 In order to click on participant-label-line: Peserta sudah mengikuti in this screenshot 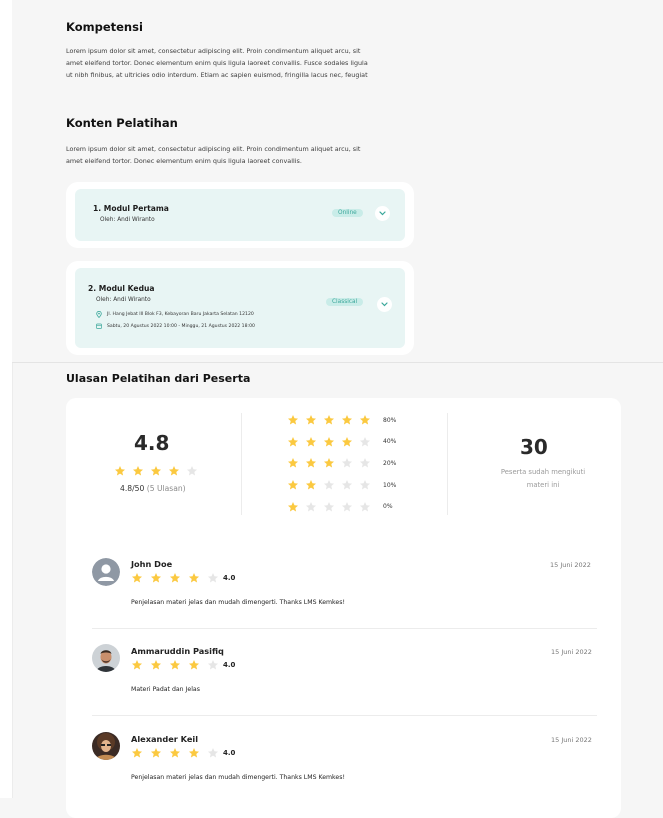, I will do `click(543, 472)`.